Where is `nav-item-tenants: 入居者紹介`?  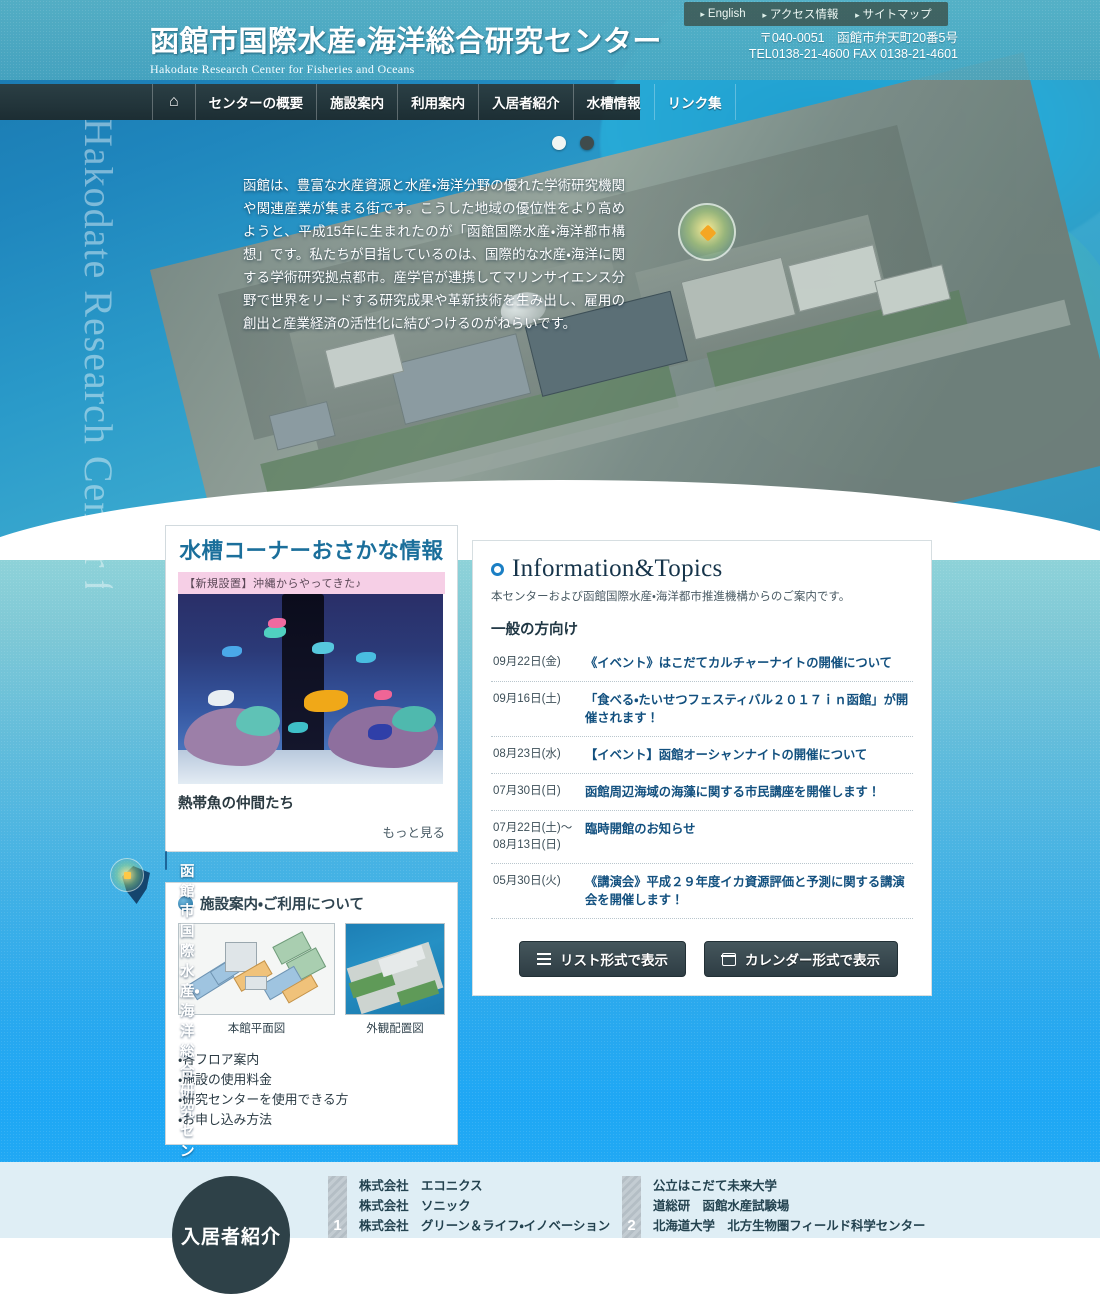
nav-item-tenants: 入居者紹介 is located at coordinates (525, 102).